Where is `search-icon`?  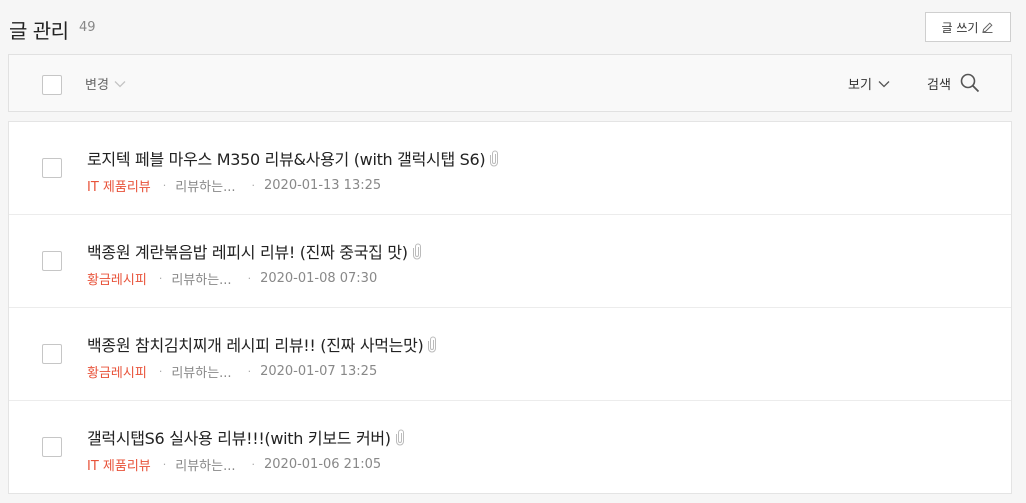 search-icon is located at coordinates (970, 83).